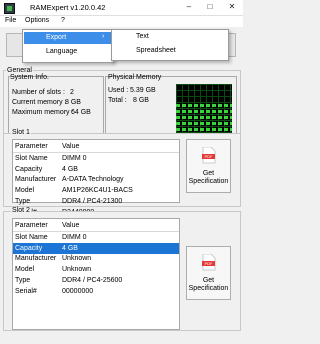 The width and height of the screenshot is (320, 344). Describe the element at coordinates (210, 6) in the screenshot. I see `maximize-button: □` at that location.